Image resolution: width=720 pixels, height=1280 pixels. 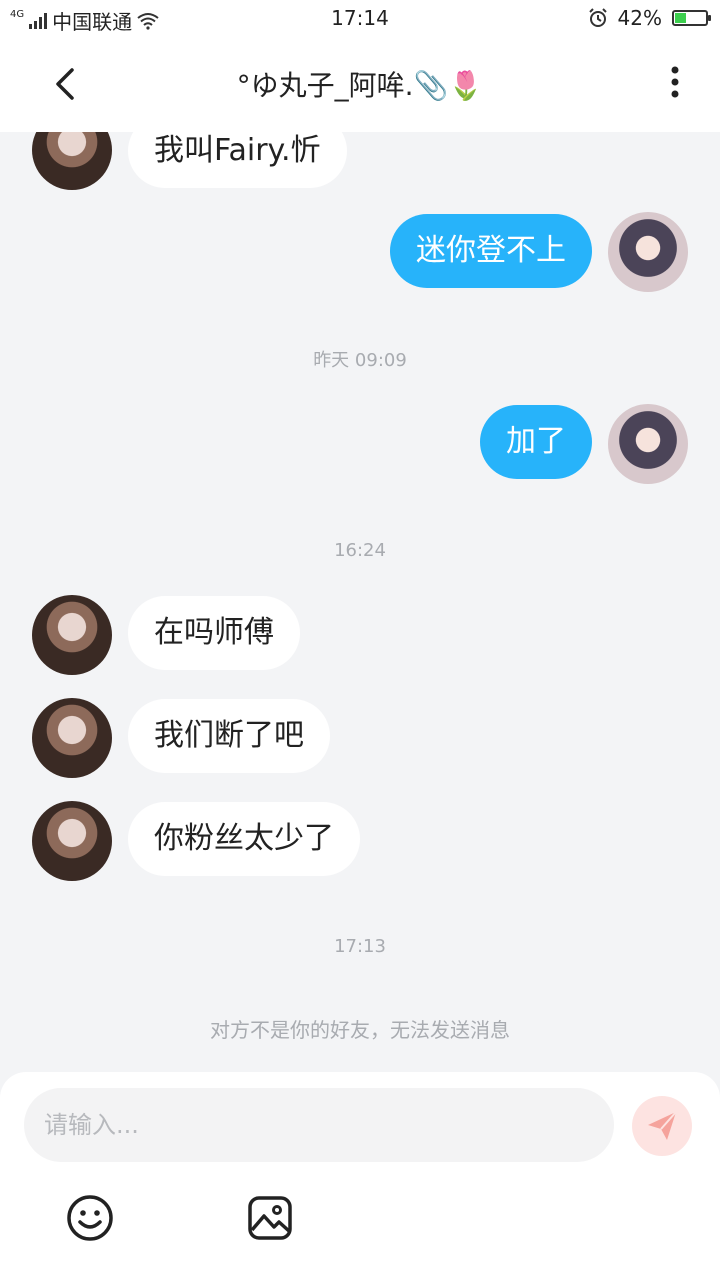 What do you see at coordinates (237, 160) in the screenshot?
I see `message-bubble-received: 我叫Fairy.忻` at bounding box center [237, 160].